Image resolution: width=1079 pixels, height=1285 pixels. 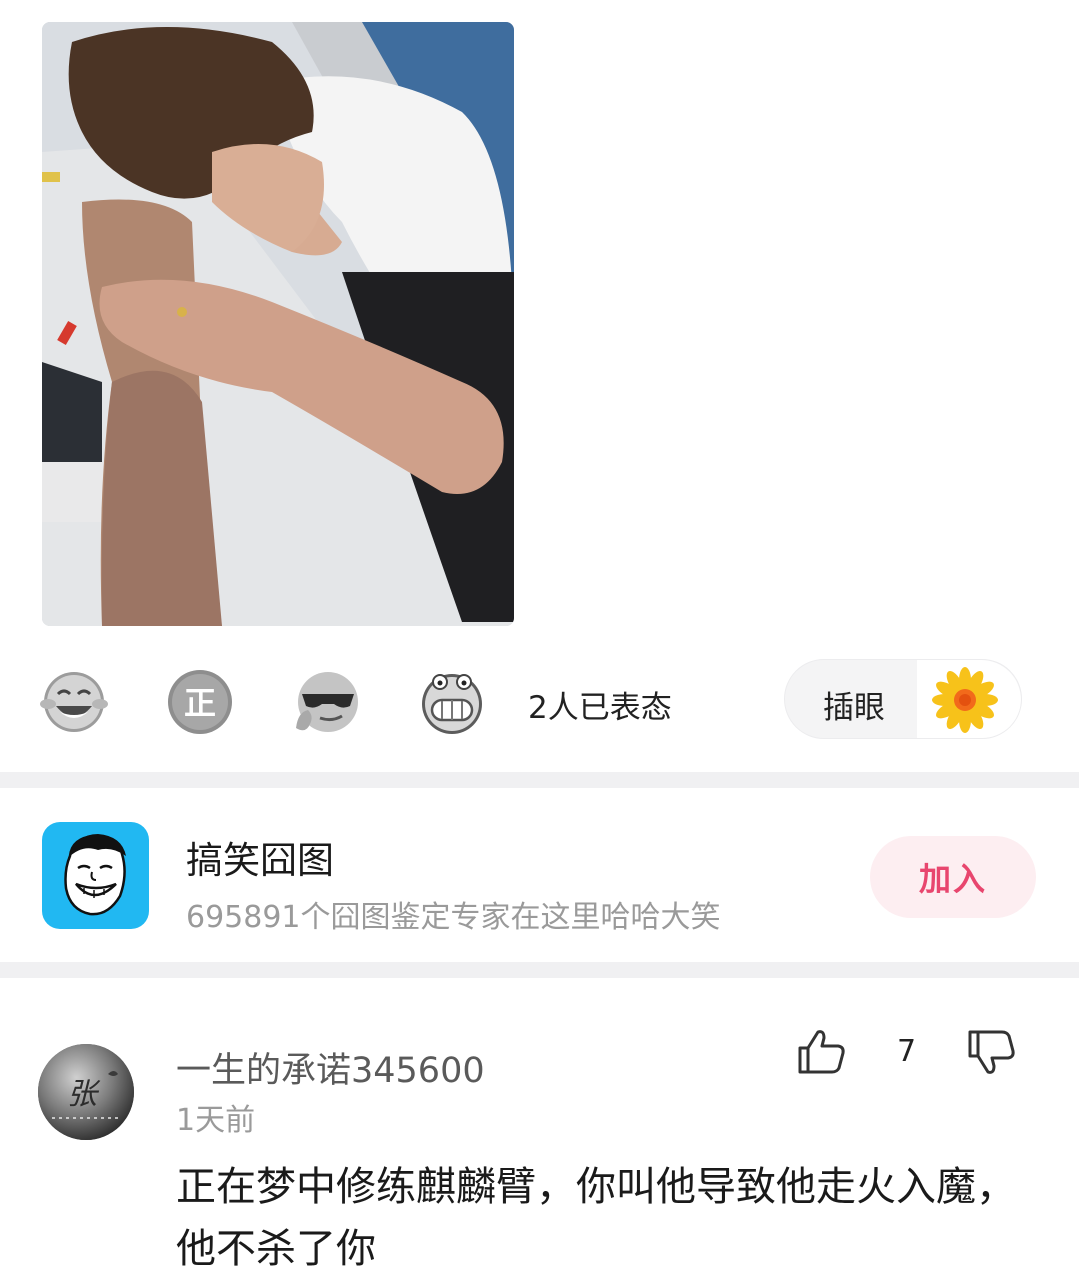 I want to click on avatar-glyph: 张, so click(x=84, y=1094).